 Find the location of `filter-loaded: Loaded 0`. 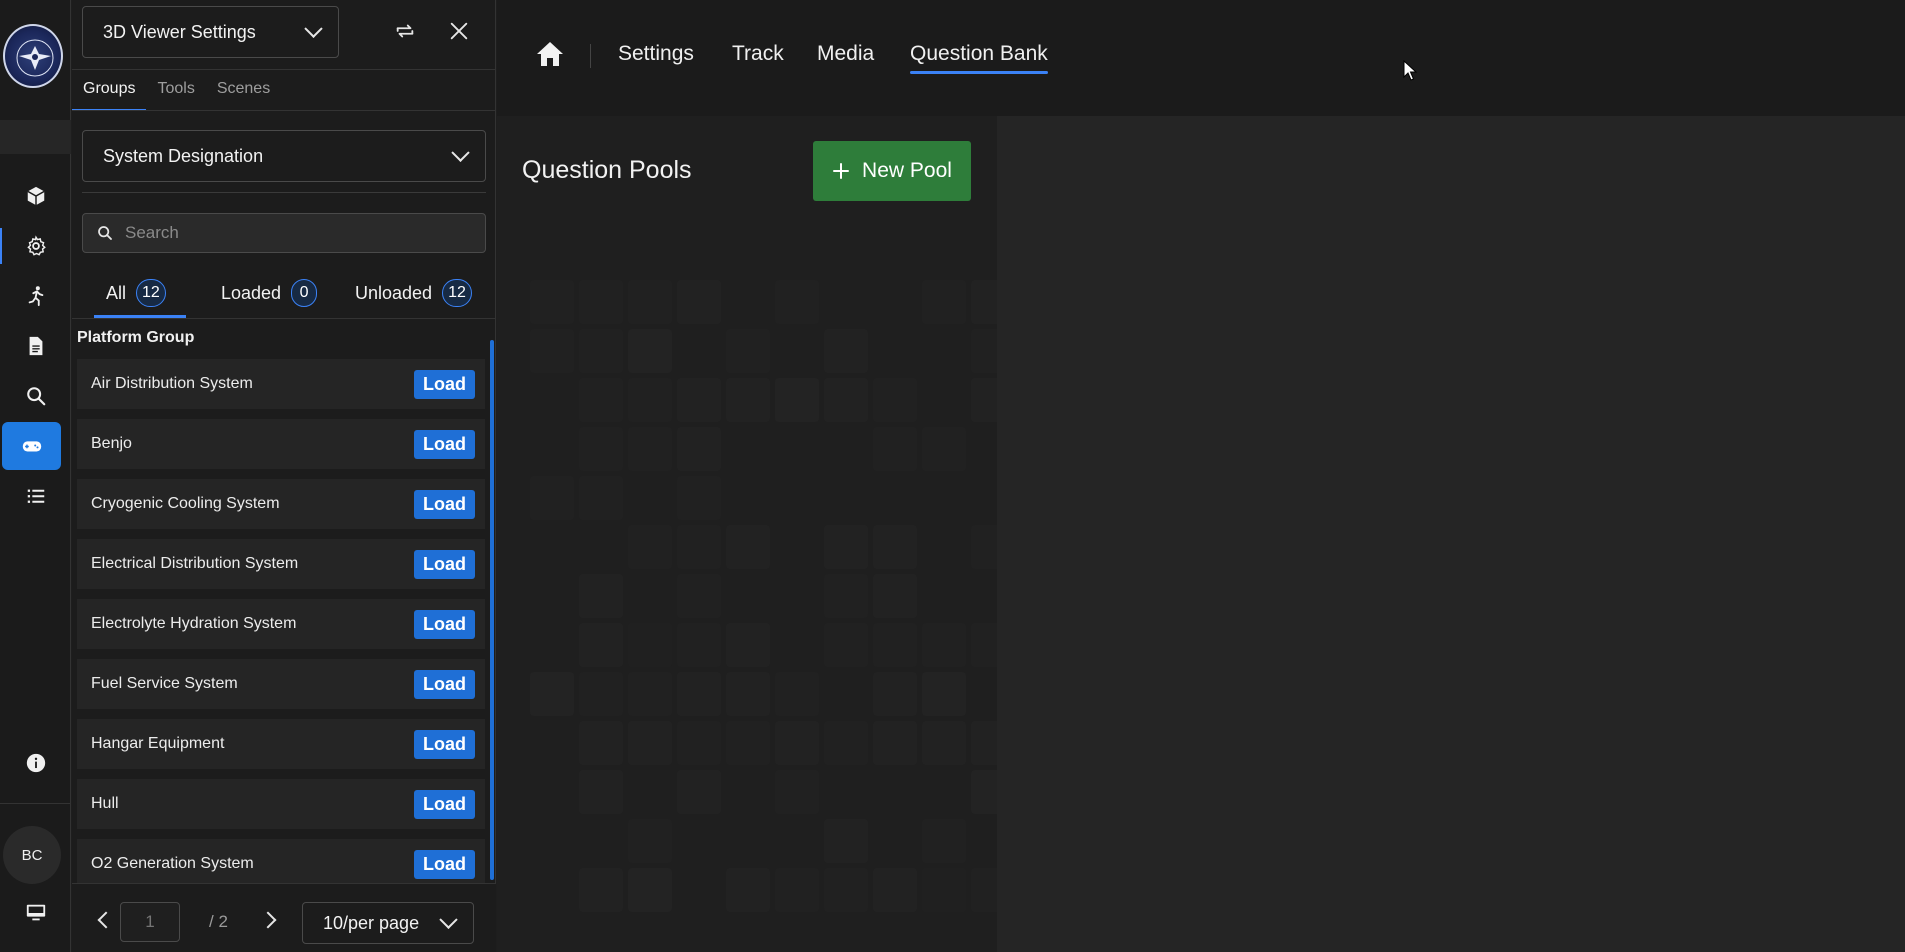

filter-loaded: Loaded 0 is located at coordinates (269, 293).